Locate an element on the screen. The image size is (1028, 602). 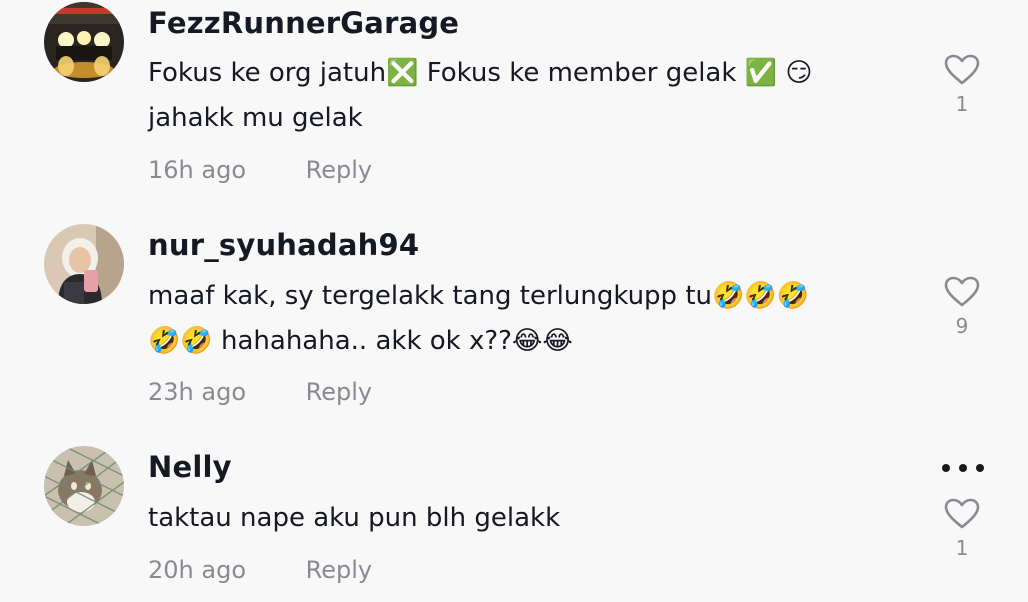
username: FezzRunnerGarage is located at coordinates (303, 23).